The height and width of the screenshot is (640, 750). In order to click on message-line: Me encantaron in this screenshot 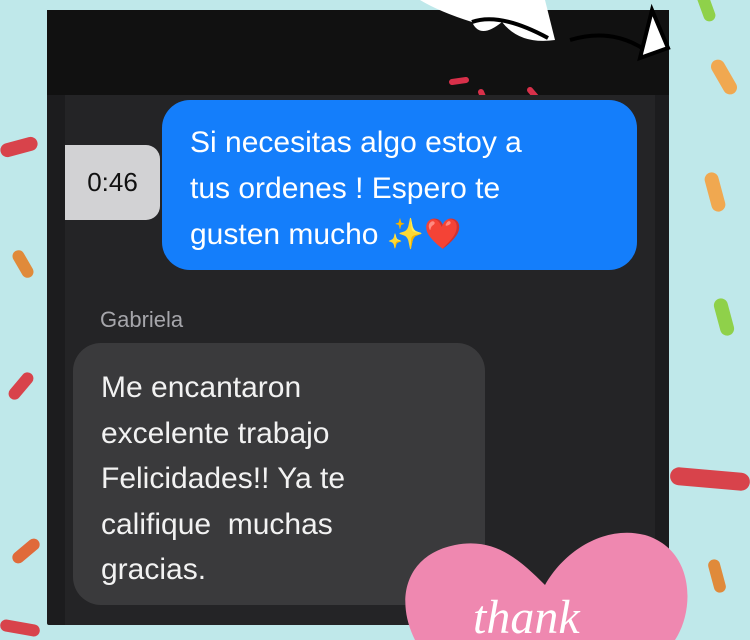, I will do `click(201, 387)`.